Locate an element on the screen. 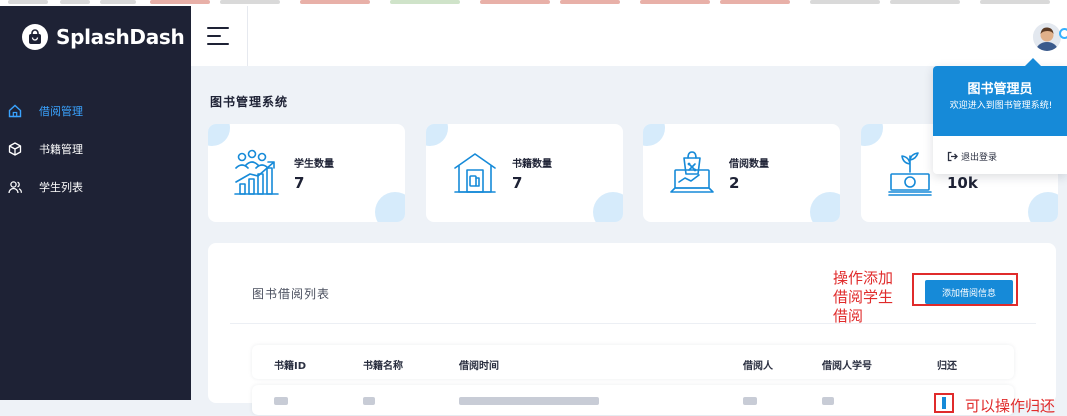  column-header-return: 归还 is located at coordinates (947, 366).